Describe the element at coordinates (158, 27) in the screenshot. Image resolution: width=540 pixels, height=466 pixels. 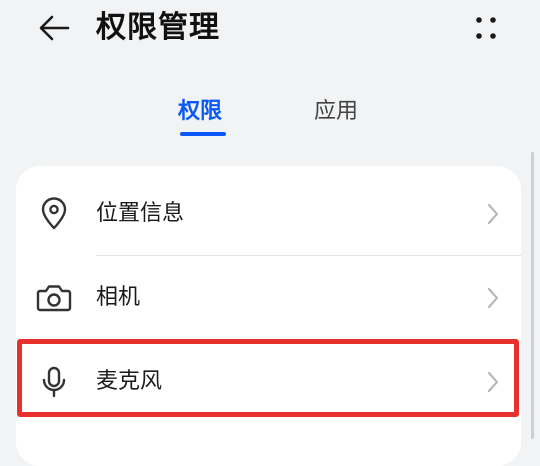
I see `page-title: 权限管理` at that location.